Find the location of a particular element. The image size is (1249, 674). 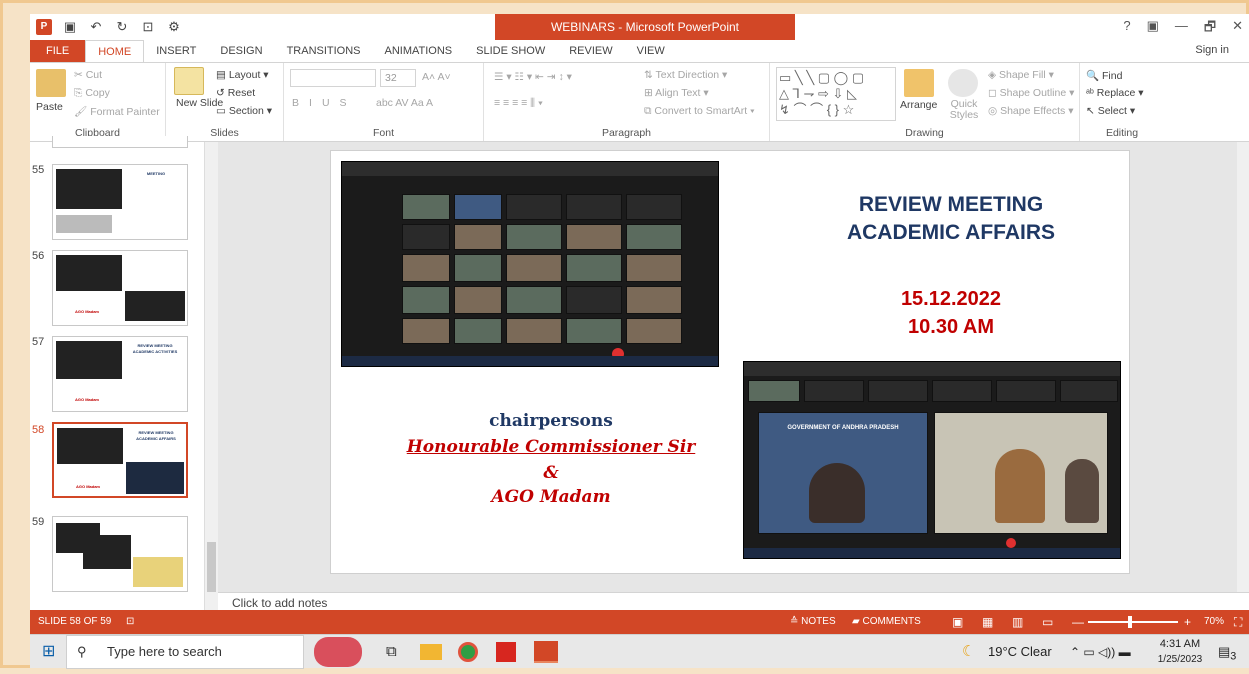

clock-date: 1/25/2023 is located at coordinates (1180, 659).